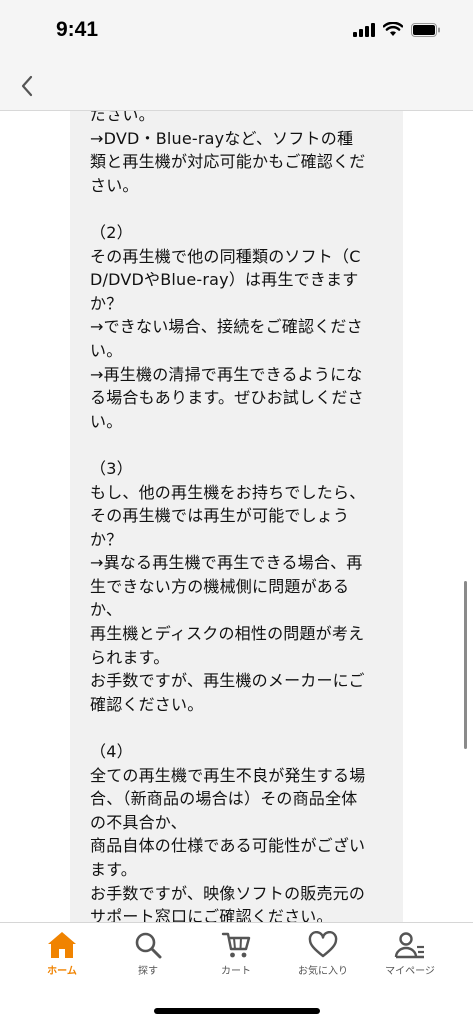  Describe the element at coordinates (228, 775) in the screenshot. I see `text-line: 全ての再生機で再生不良が発生する場` at that location.